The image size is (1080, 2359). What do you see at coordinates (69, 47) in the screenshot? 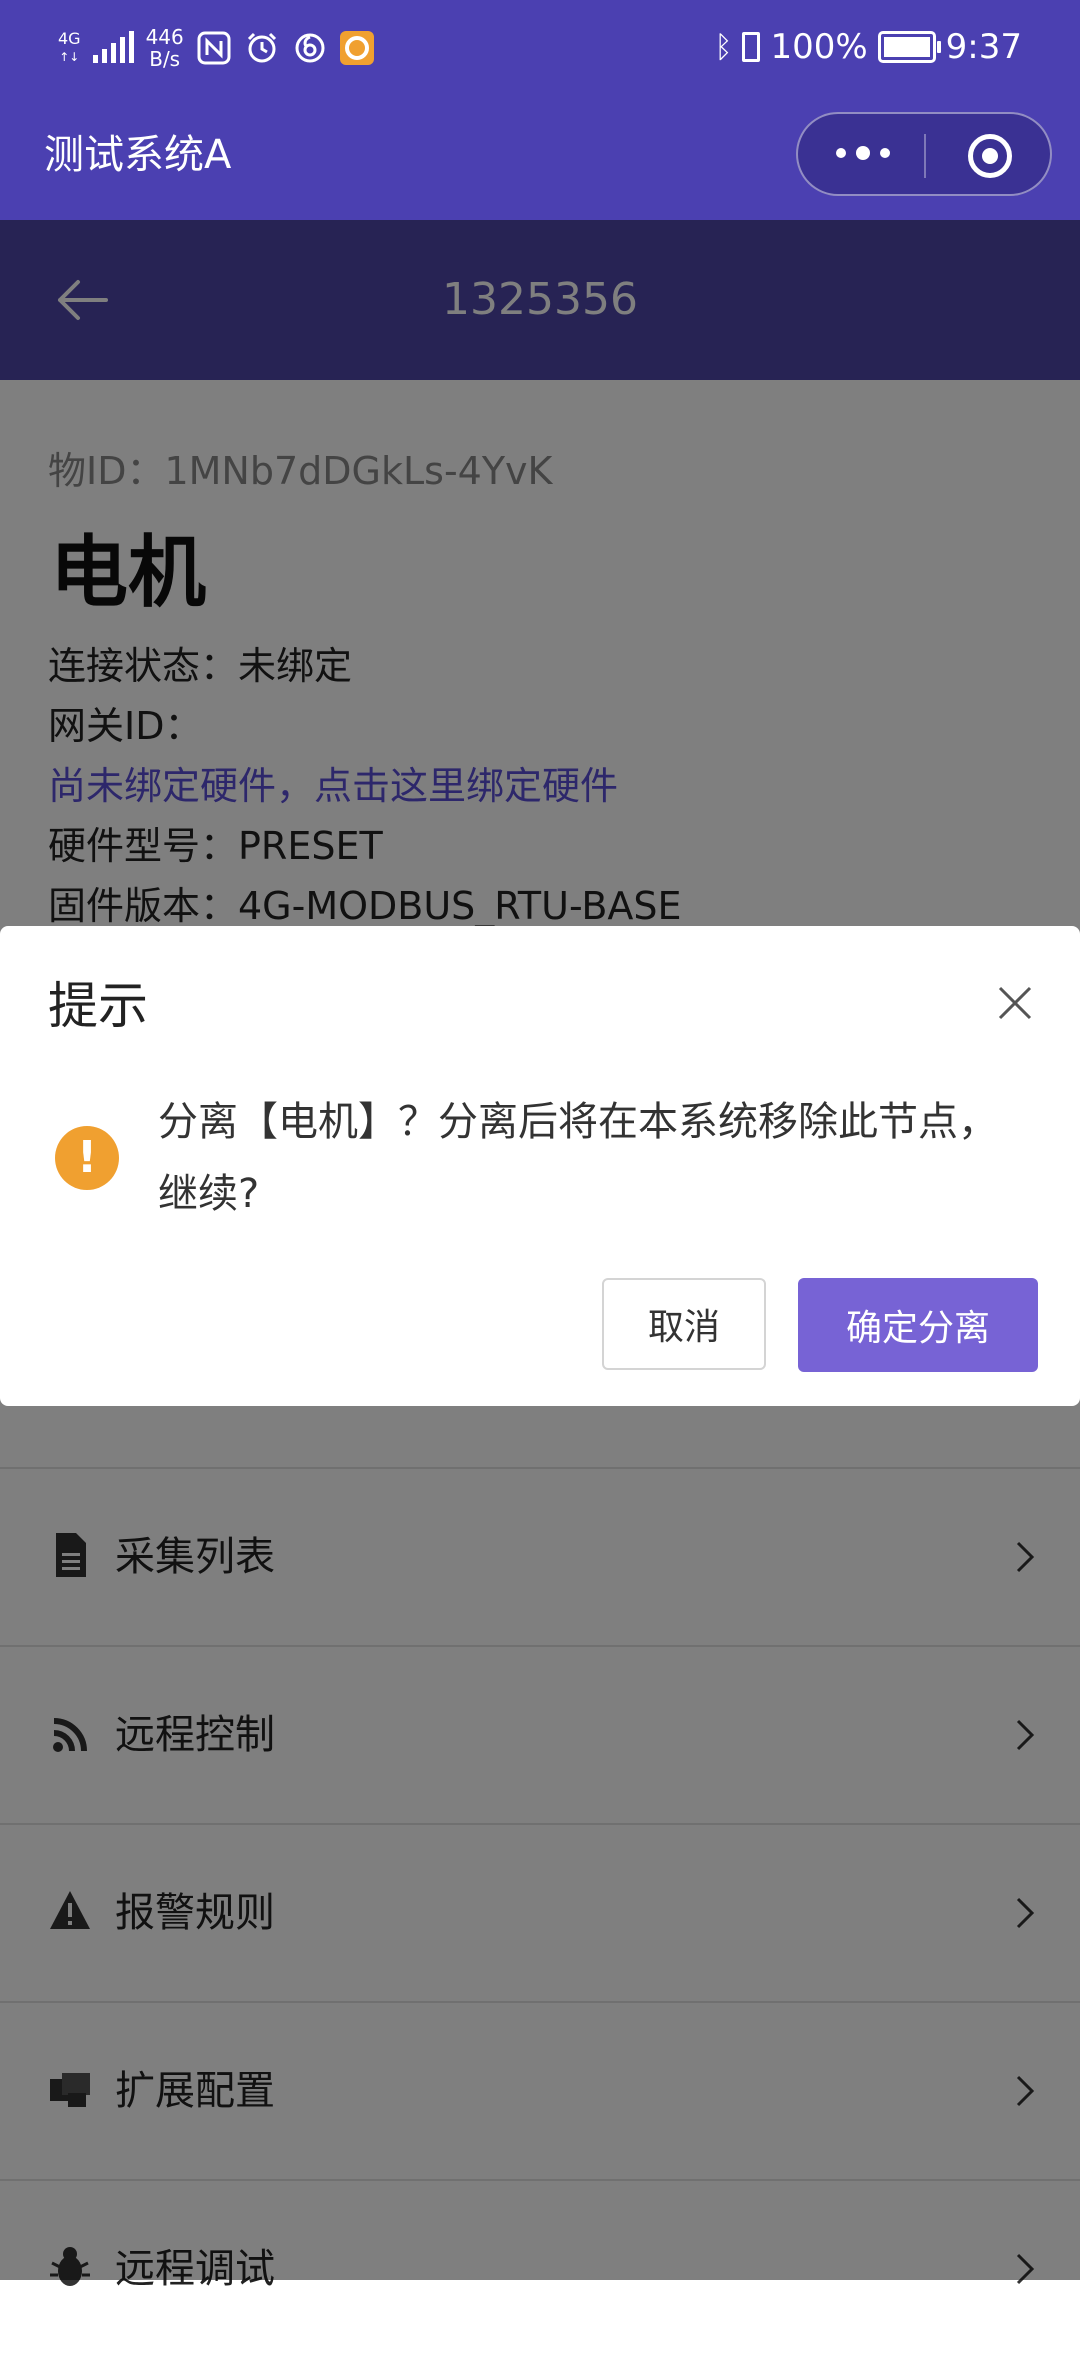
I see `network-type: 4G ↑↓` at bounding box center [69, 47].